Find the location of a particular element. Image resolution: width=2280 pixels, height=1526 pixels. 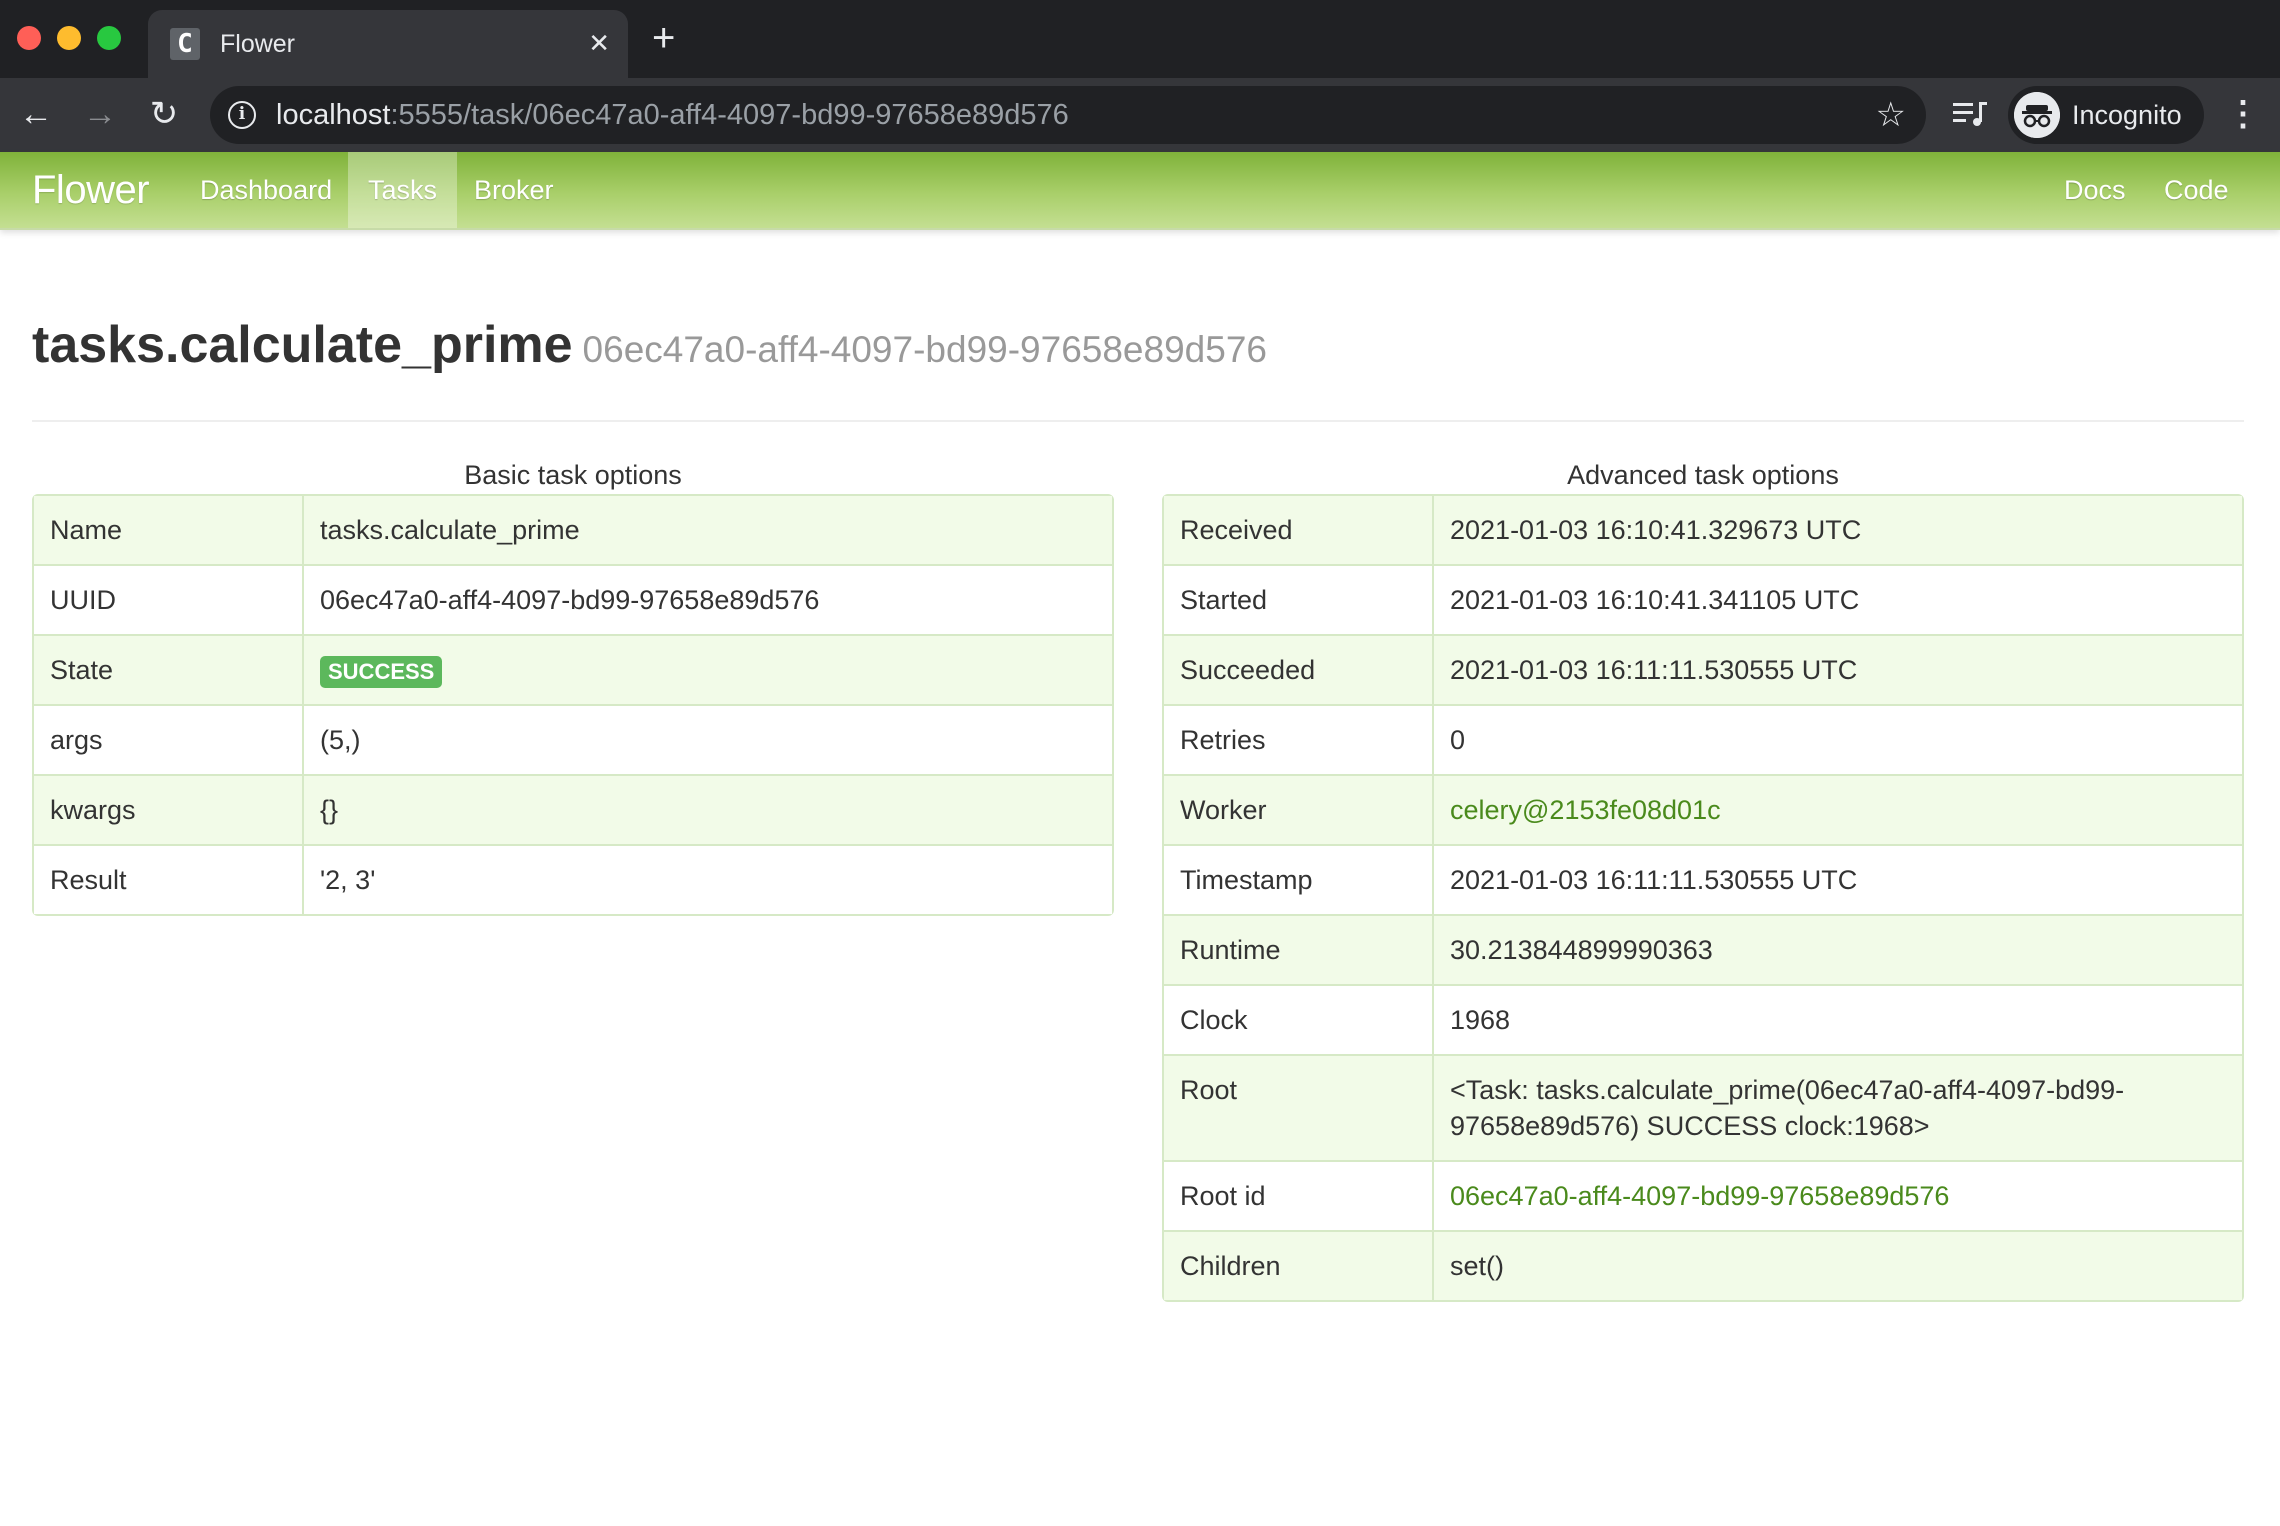

window-close-button is located at coordinates (29, 38).